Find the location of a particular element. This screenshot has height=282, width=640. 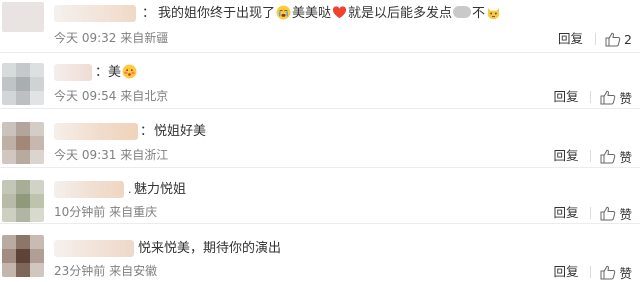

comment-location: 来自浙江 is located at coordinates (144, 155).